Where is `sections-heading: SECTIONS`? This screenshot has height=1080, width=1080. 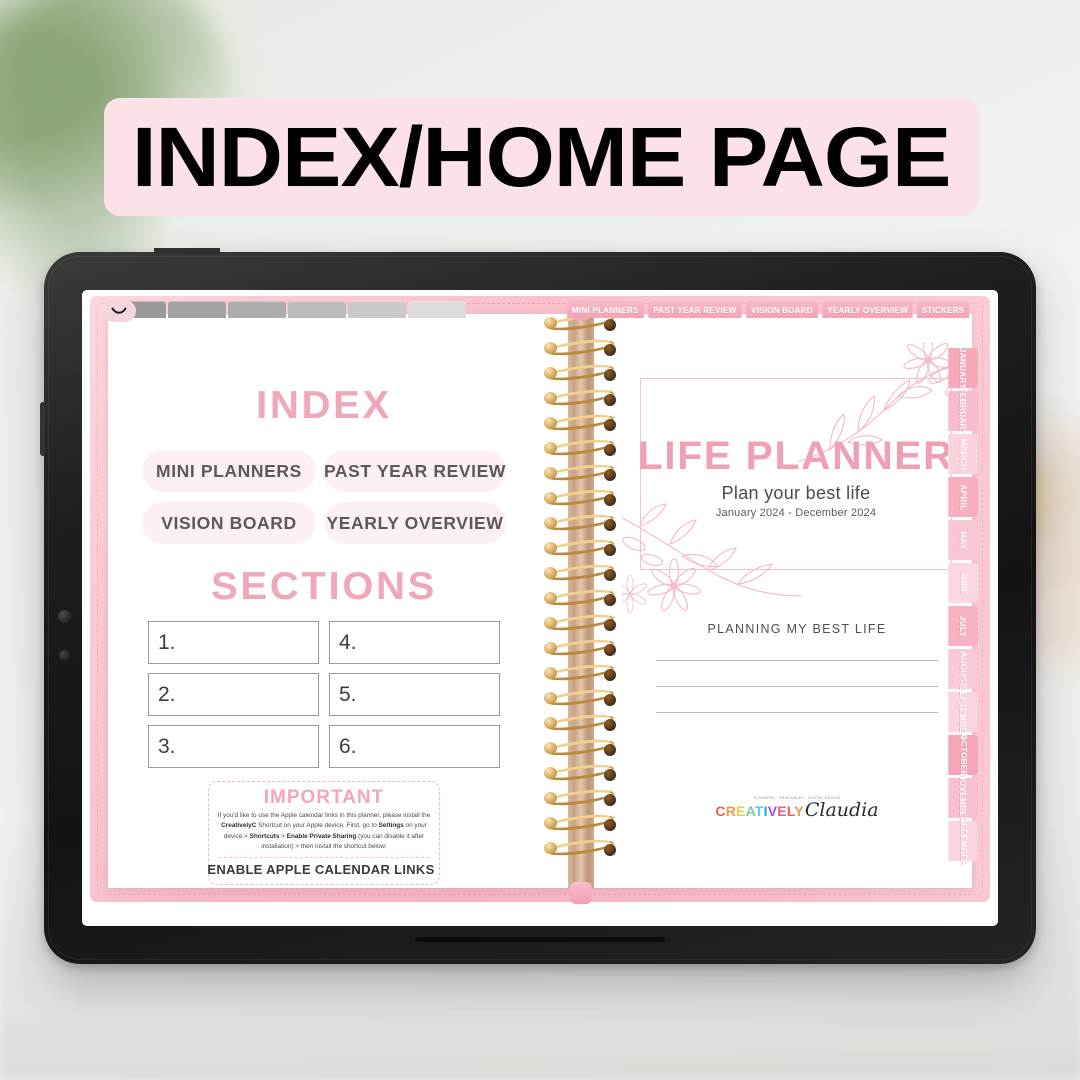
sections-heading: SECTIONS is located at coordinates (324, 586).